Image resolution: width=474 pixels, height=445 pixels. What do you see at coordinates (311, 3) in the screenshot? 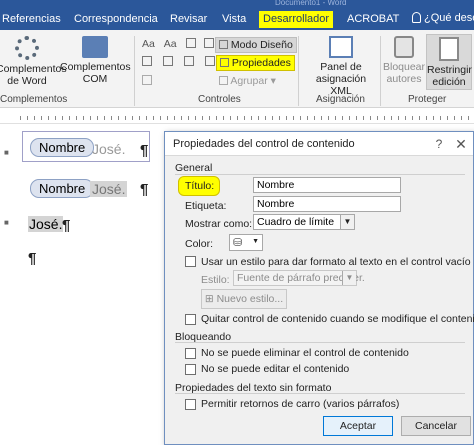
I see `window-title: Documento1 - Word` at bounding box center [311, 3].